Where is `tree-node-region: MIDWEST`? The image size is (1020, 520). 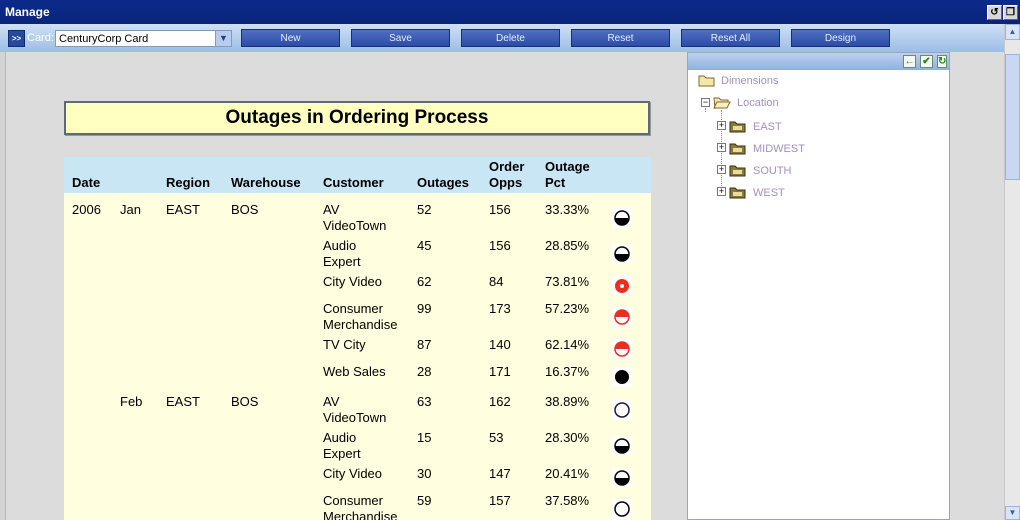
tree-node-region: MIDWEST is located at coordinates (779, 149).